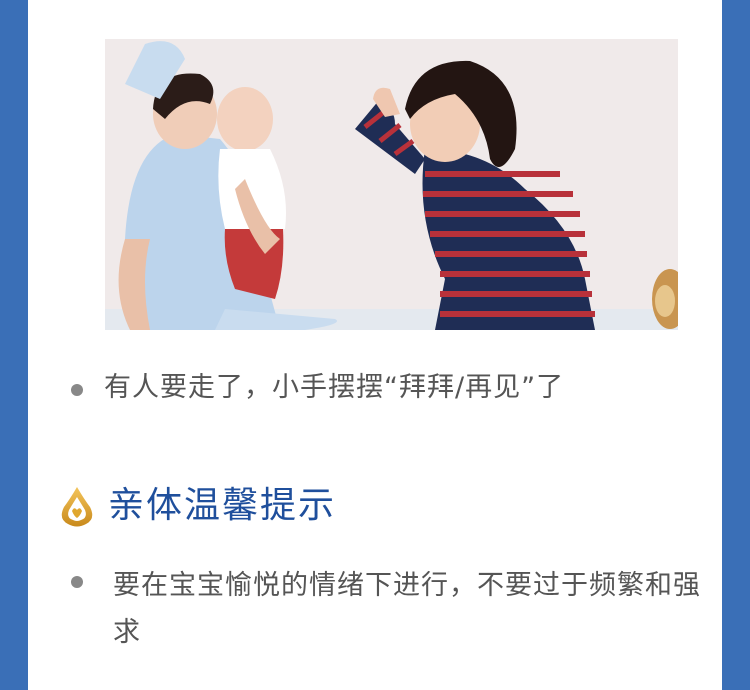  I want to click on heart-drop-icon, so click(77, 506).